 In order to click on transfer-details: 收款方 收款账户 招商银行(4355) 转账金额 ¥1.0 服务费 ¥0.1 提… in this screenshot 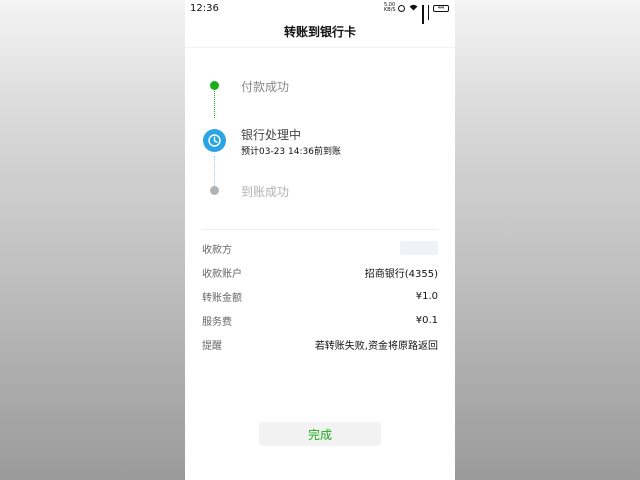, I will do `click(320, 296)`.